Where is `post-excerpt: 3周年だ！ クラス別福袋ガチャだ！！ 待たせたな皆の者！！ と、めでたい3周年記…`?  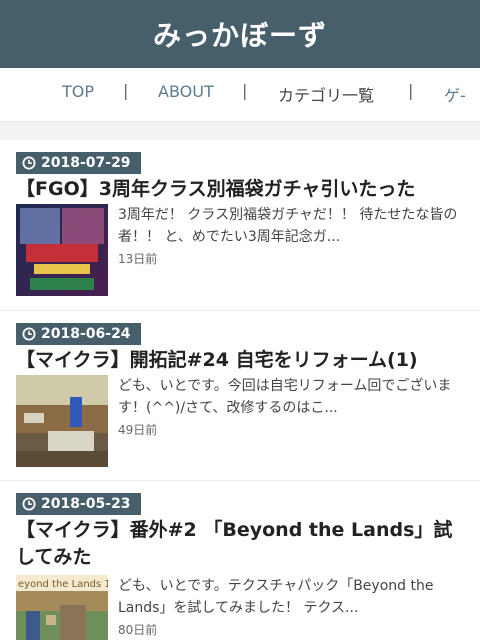
post-excerpt: 3周年だ！ クラス別福袋ガチャだ！！ 待たせたな皆の者！！ と、めでたい3周年記… is located at coordinates (288, 226).